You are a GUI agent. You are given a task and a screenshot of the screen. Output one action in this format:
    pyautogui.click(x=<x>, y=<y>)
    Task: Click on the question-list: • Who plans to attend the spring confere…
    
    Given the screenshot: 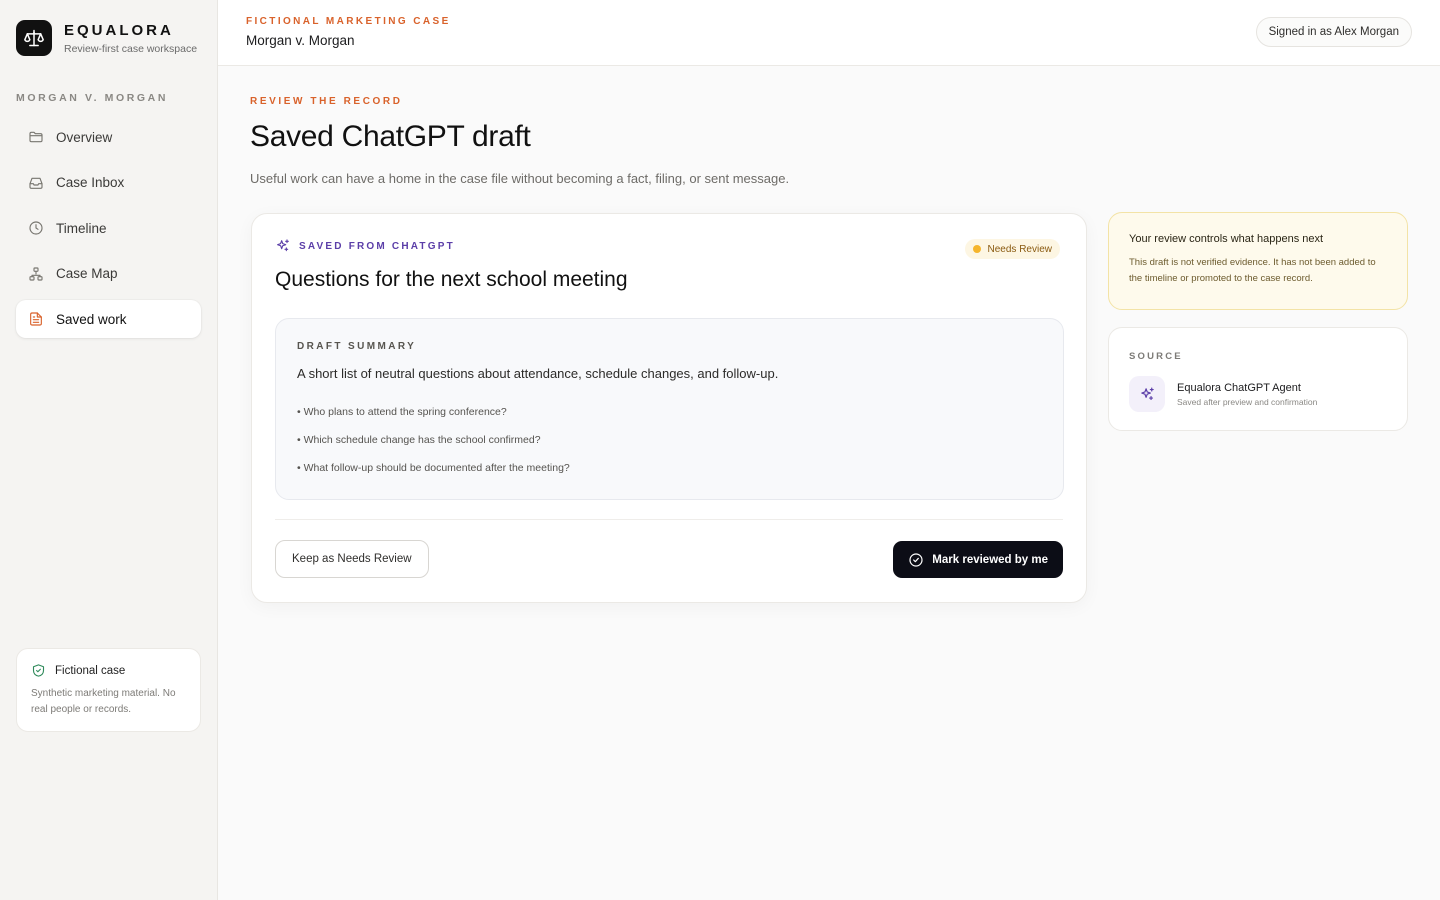 What is the action you would take?
    pyautogui.click(x=433, y=447)
    